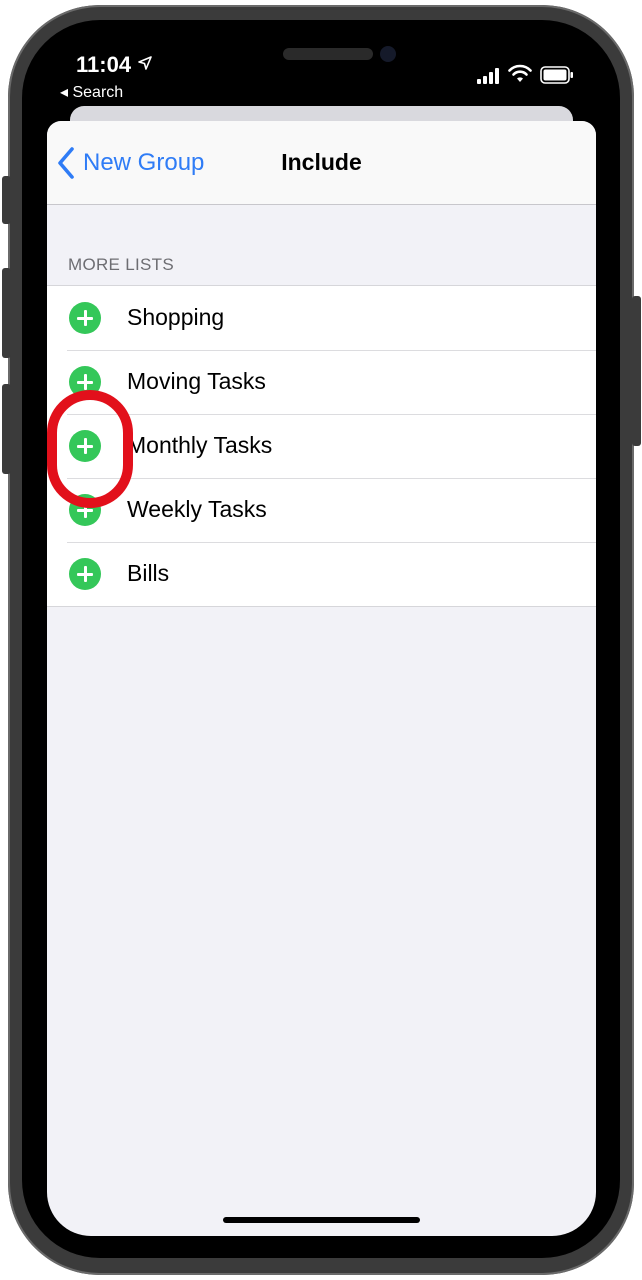 The width and height of the screenshot is (642, 1280). I want to click on list-item-bills: Bills, so click(321, 574).